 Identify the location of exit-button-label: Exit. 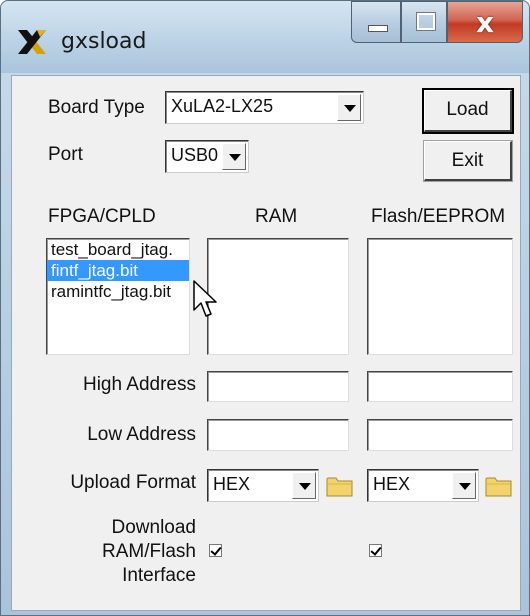
(467, 160).